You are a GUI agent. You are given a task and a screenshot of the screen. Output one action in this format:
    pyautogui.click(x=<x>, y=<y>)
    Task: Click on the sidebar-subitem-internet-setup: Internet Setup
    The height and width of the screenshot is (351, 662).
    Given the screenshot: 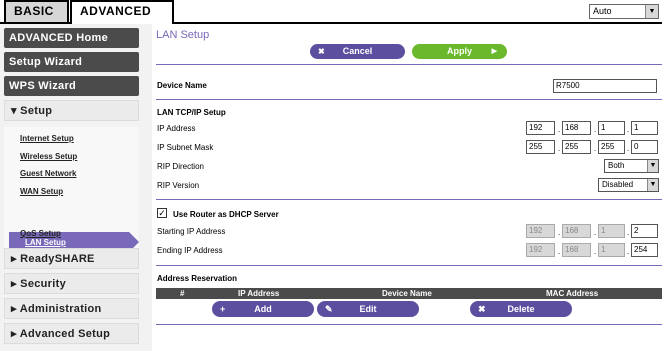 What is the action you would take?
    pyautogui.click(x=47, y=138)
    